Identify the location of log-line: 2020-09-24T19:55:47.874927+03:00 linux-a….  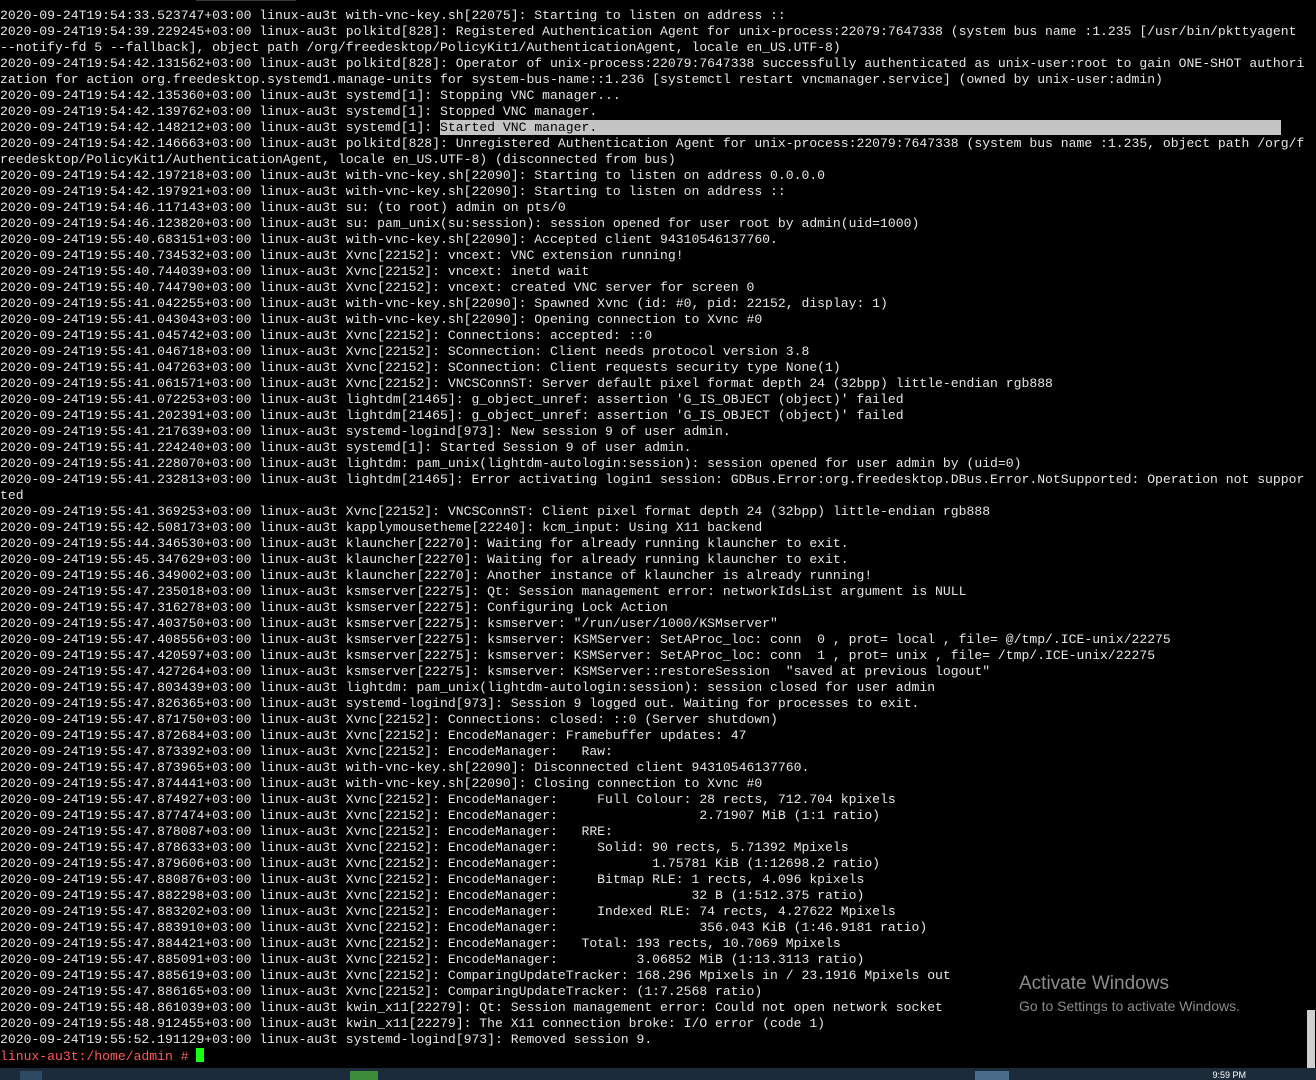
(448, 799).